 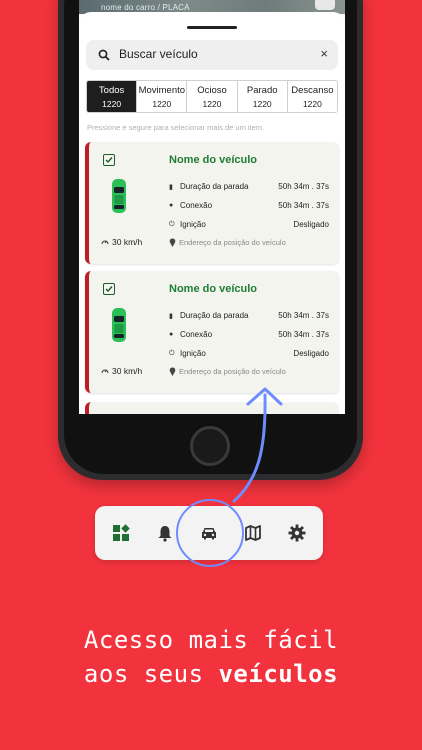 I want to click on caption-line-2: aos seus veículos, so click(x=211, y=674).